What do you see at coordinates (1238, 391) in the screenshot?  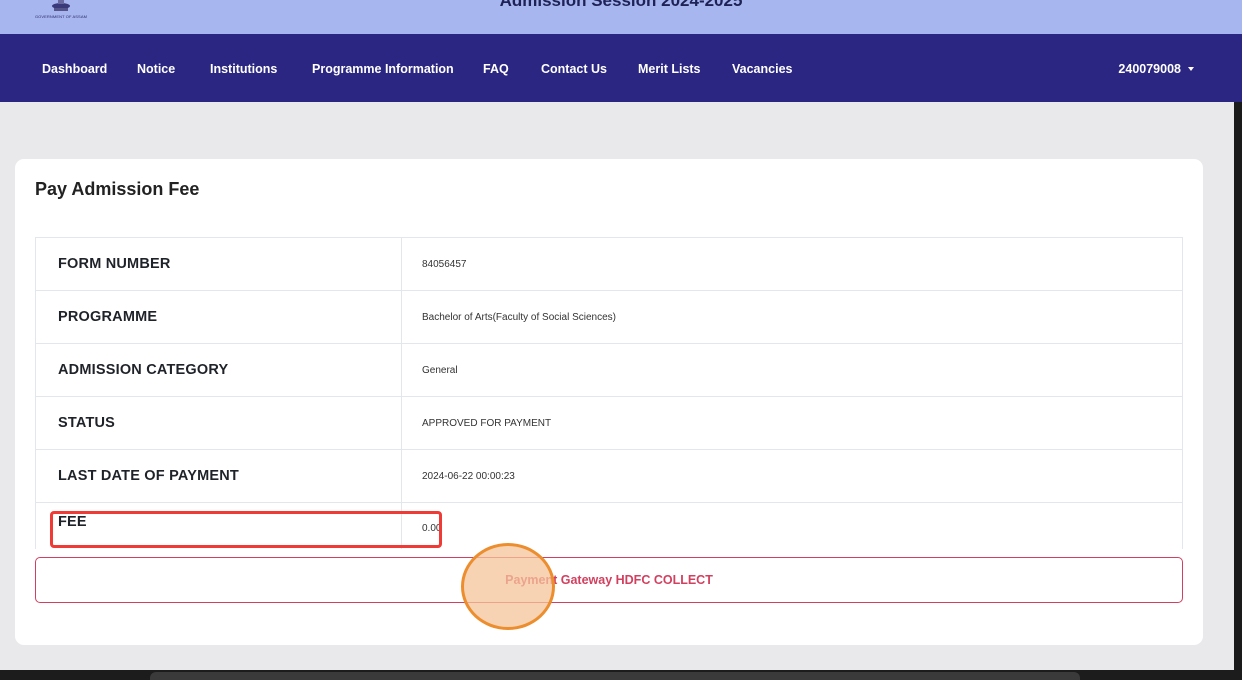 I see `window-edge` at bounding box center [1238, 391].